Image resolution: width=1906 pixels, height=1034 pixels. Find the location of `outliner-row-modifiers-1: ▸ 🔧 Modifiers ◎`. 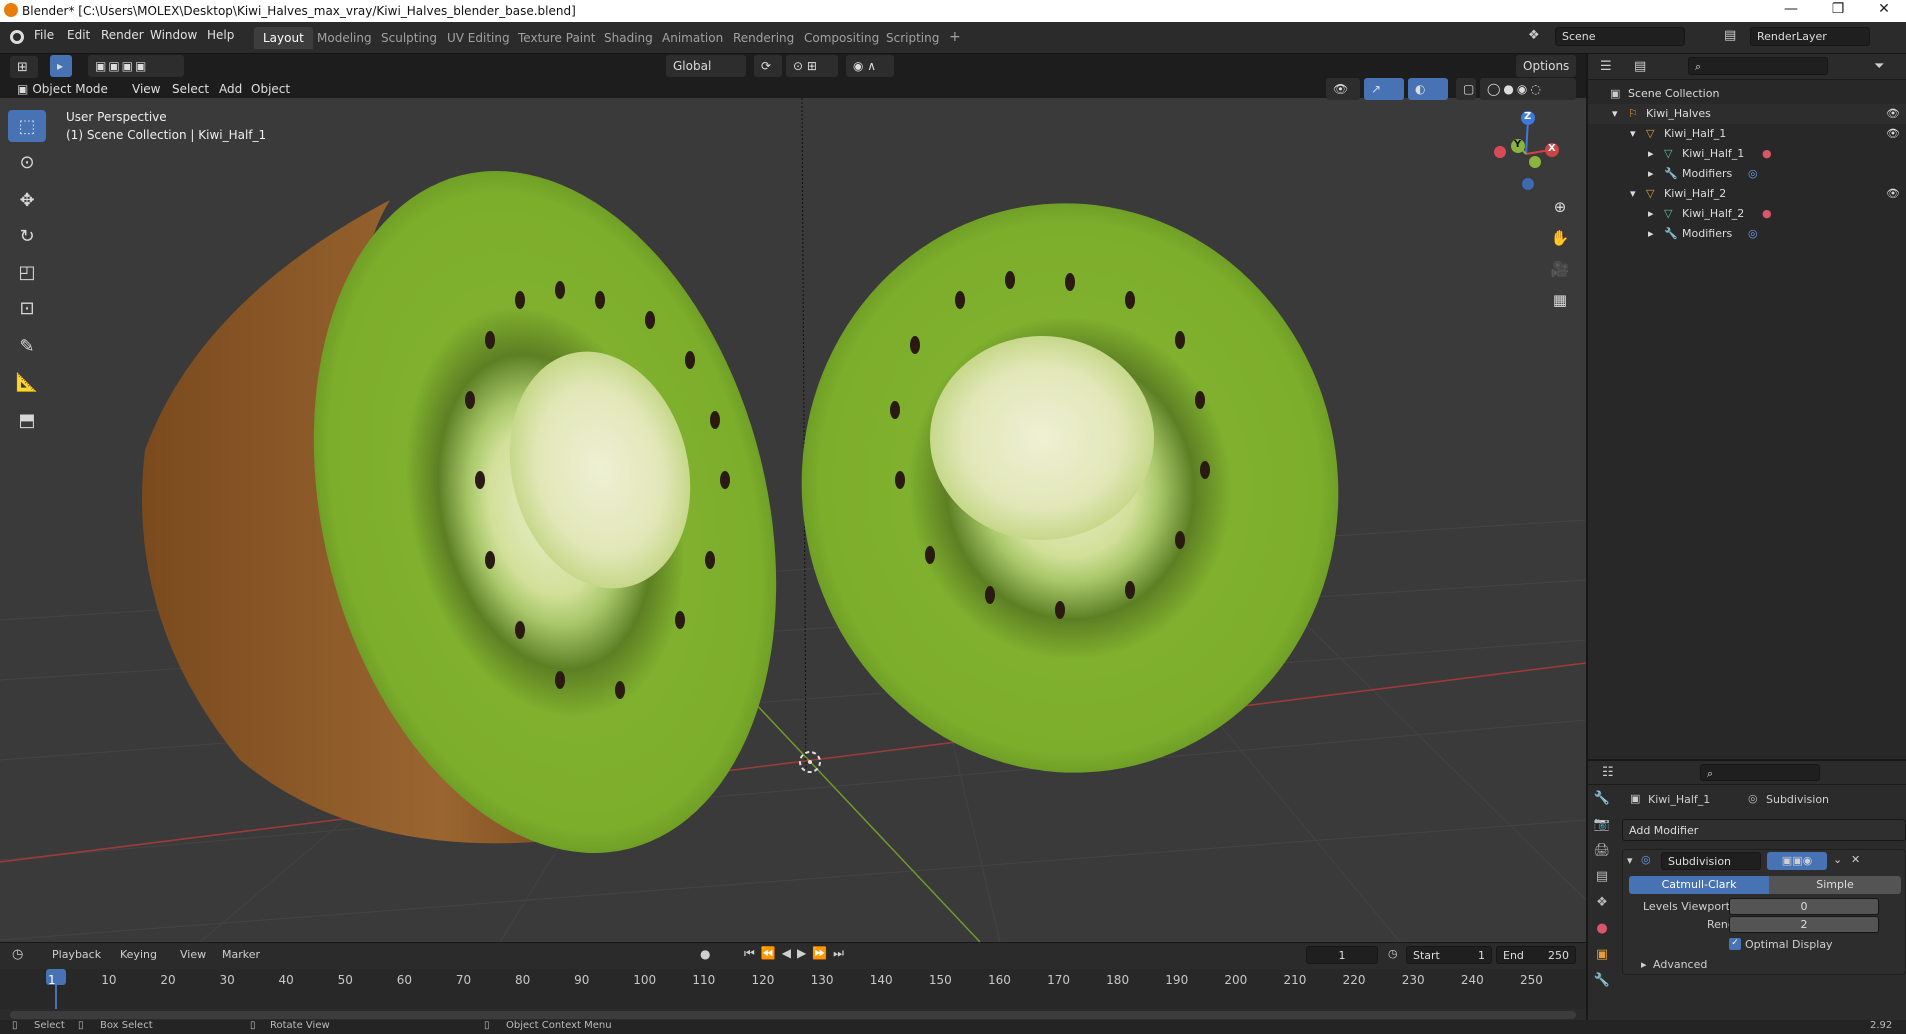

outliner-row-modifiers-1: ▸ 🔧 Modifiers ◎ is located at coordinates (1747, 174).